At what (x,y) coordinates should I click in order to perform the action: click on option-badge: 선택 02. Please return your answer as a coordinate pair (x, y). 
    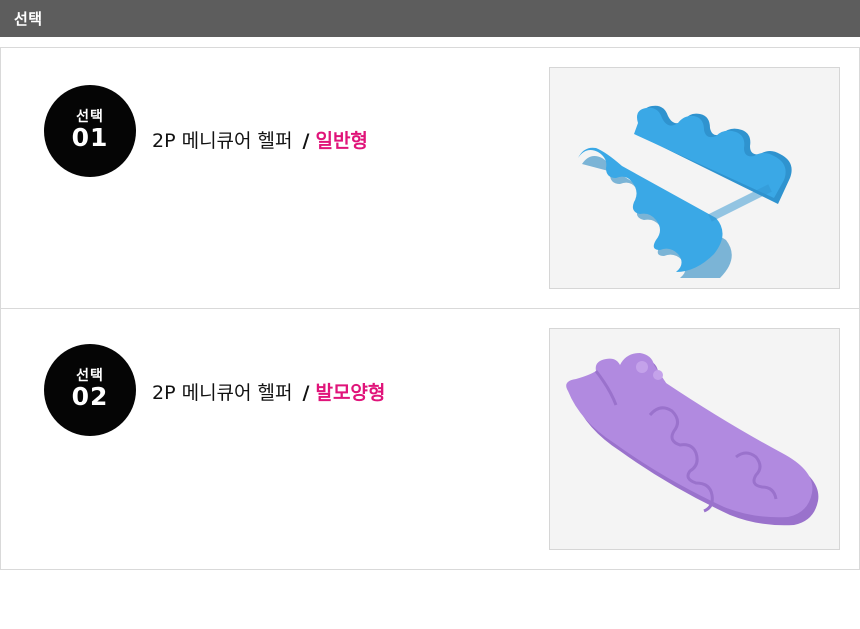
    Looking at the image, I should click on (90, 390).